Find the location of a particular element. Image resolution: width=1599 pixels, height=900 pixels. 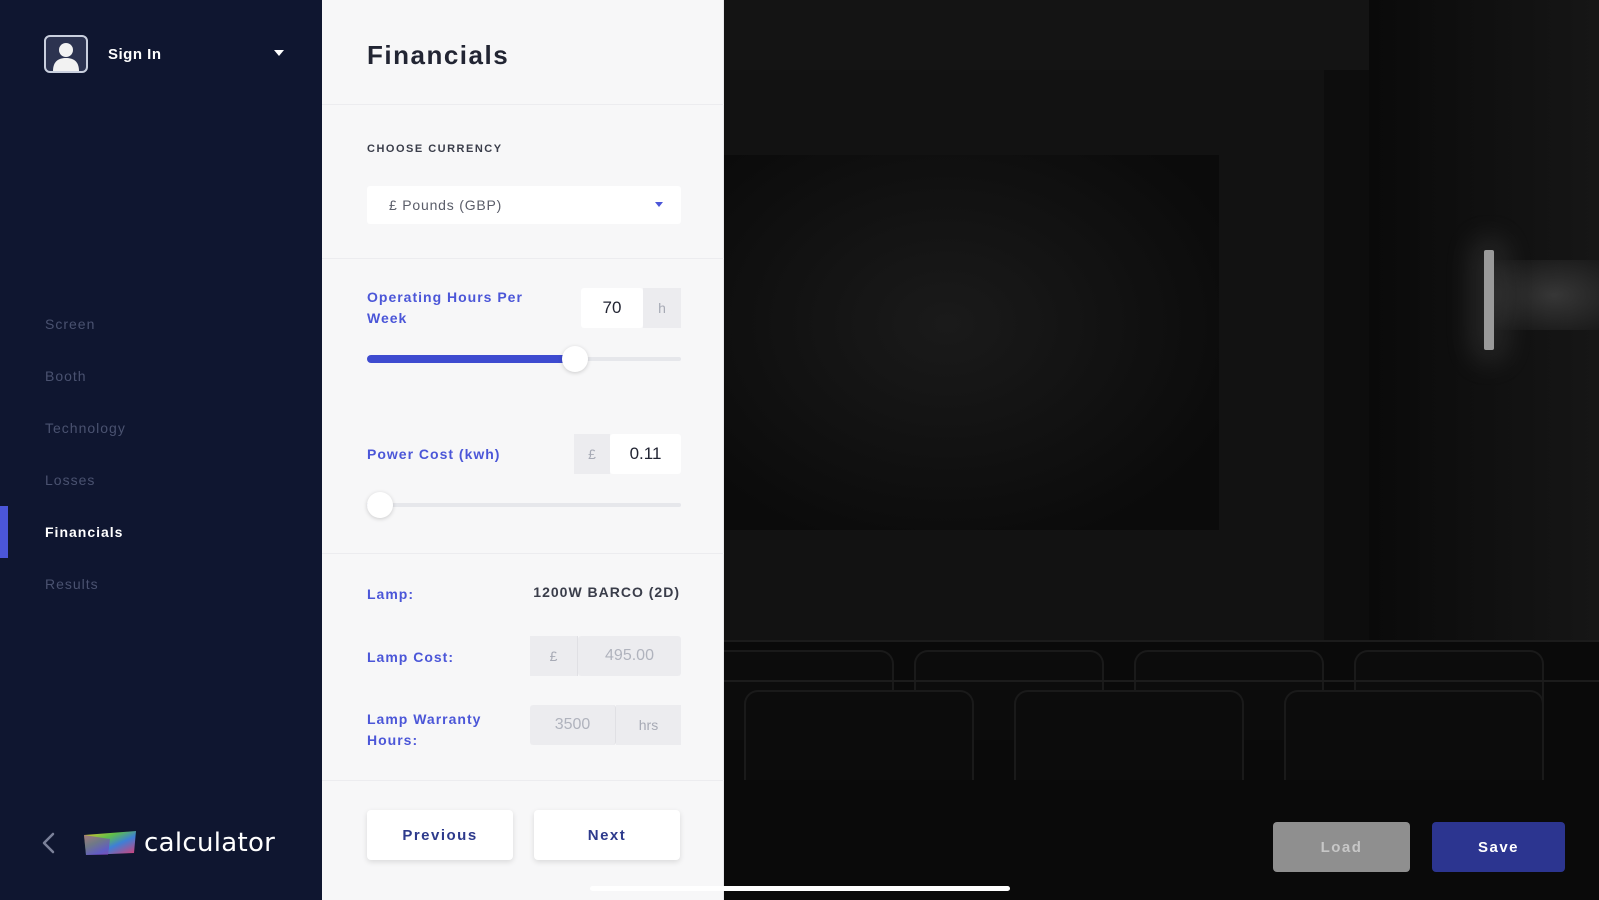

wall-light is located at coordinates (1489, 300).